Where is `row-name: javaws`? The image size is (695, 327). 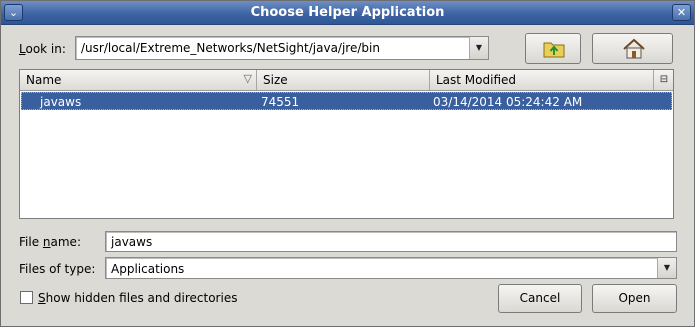
row-name: javaws is located at coordinates (61, 102).